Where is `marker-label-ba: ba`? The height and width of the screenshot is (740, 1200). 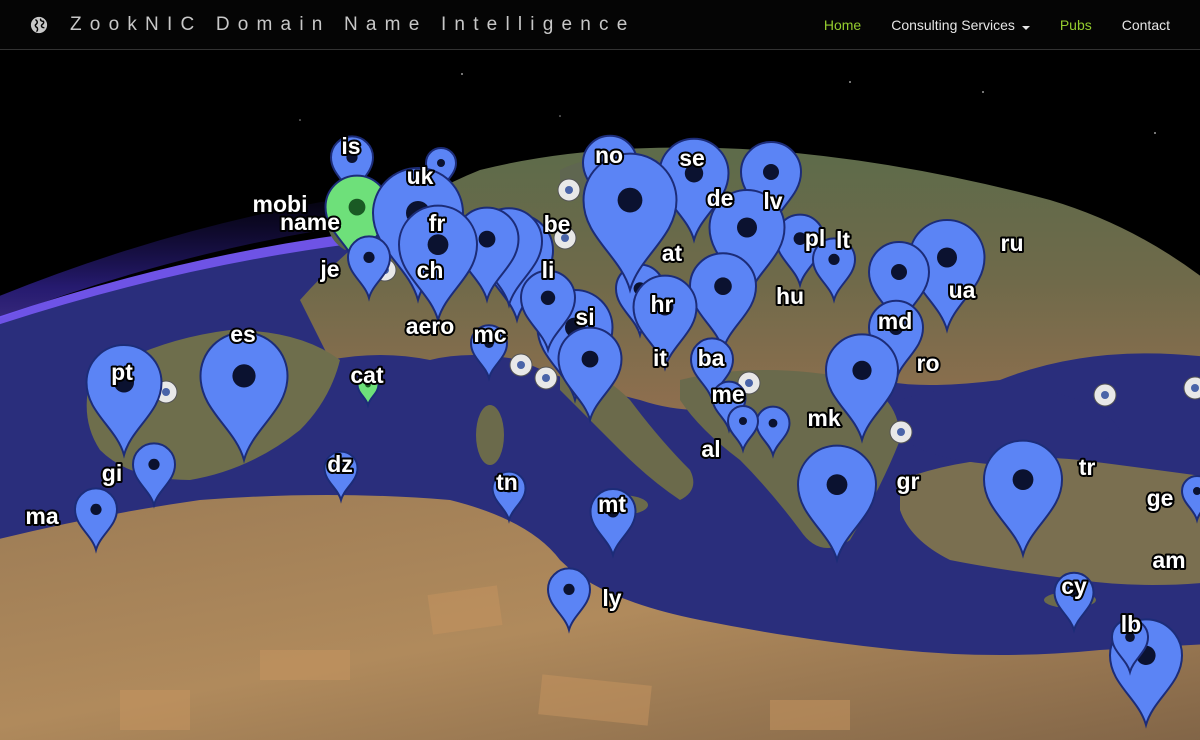
marker-label-ba: ba is located at coordinates (711, 358).